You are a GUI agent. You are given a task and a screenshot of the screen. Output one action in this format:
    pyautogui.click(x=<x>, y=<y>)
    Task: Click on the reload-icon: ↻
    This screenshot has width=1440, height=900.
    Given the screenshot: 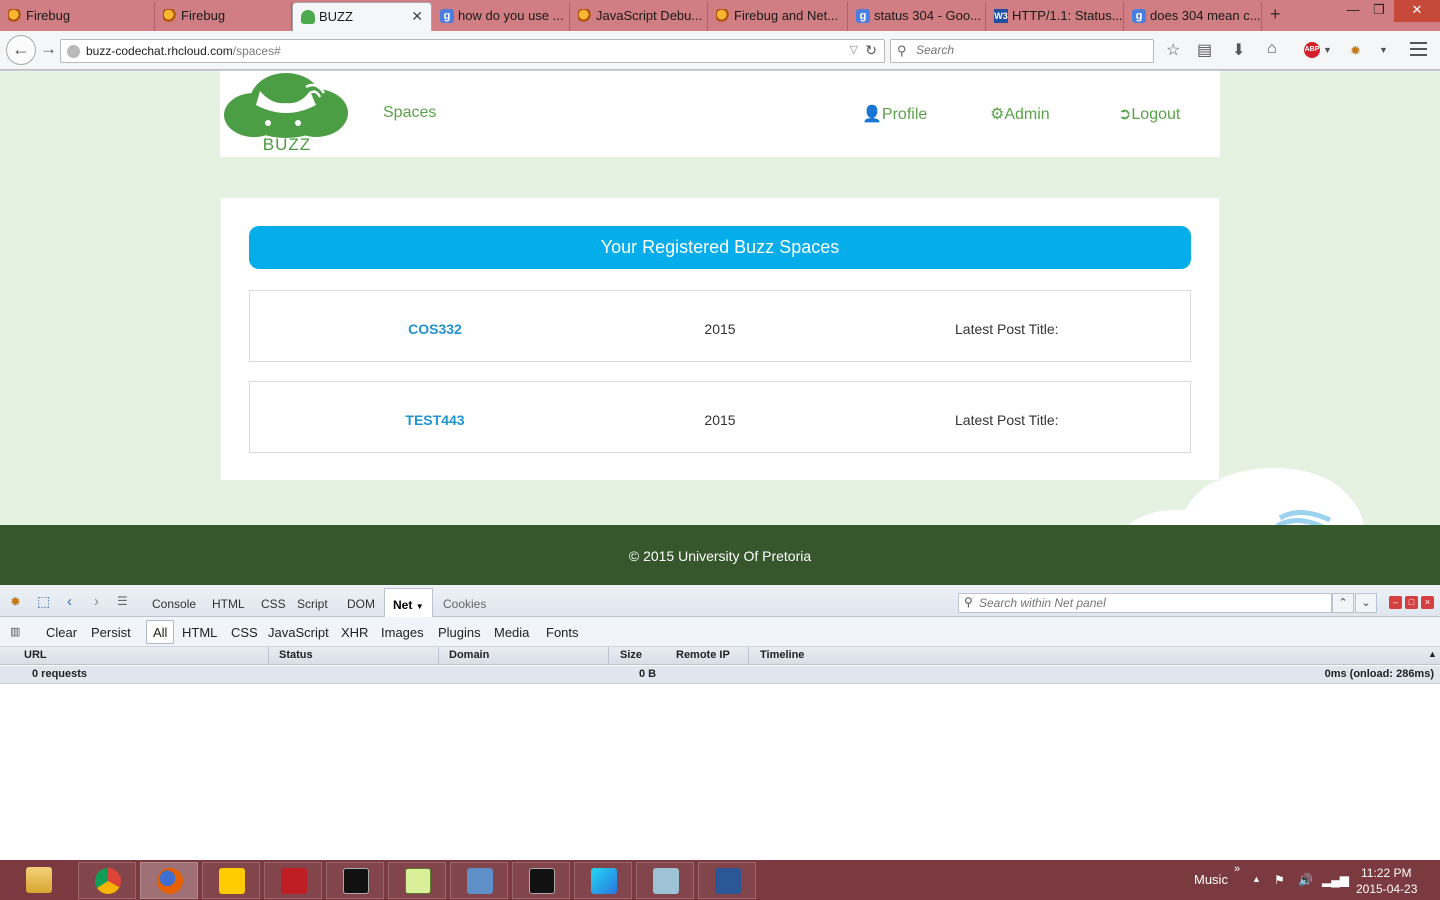 What is the action you would take?
    pyautogui.click(x=871, y=50)
    